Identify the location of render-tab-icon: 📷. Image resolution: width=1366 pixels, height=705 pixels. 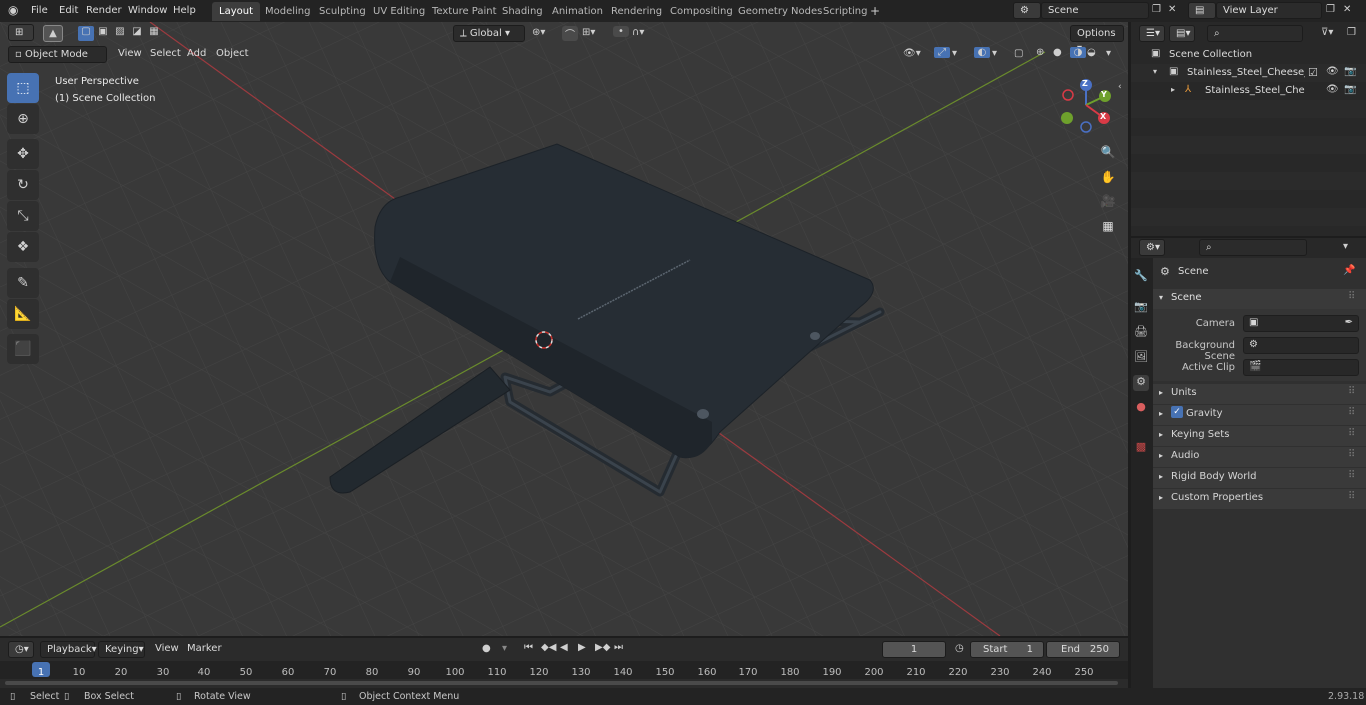
(1141, 308).